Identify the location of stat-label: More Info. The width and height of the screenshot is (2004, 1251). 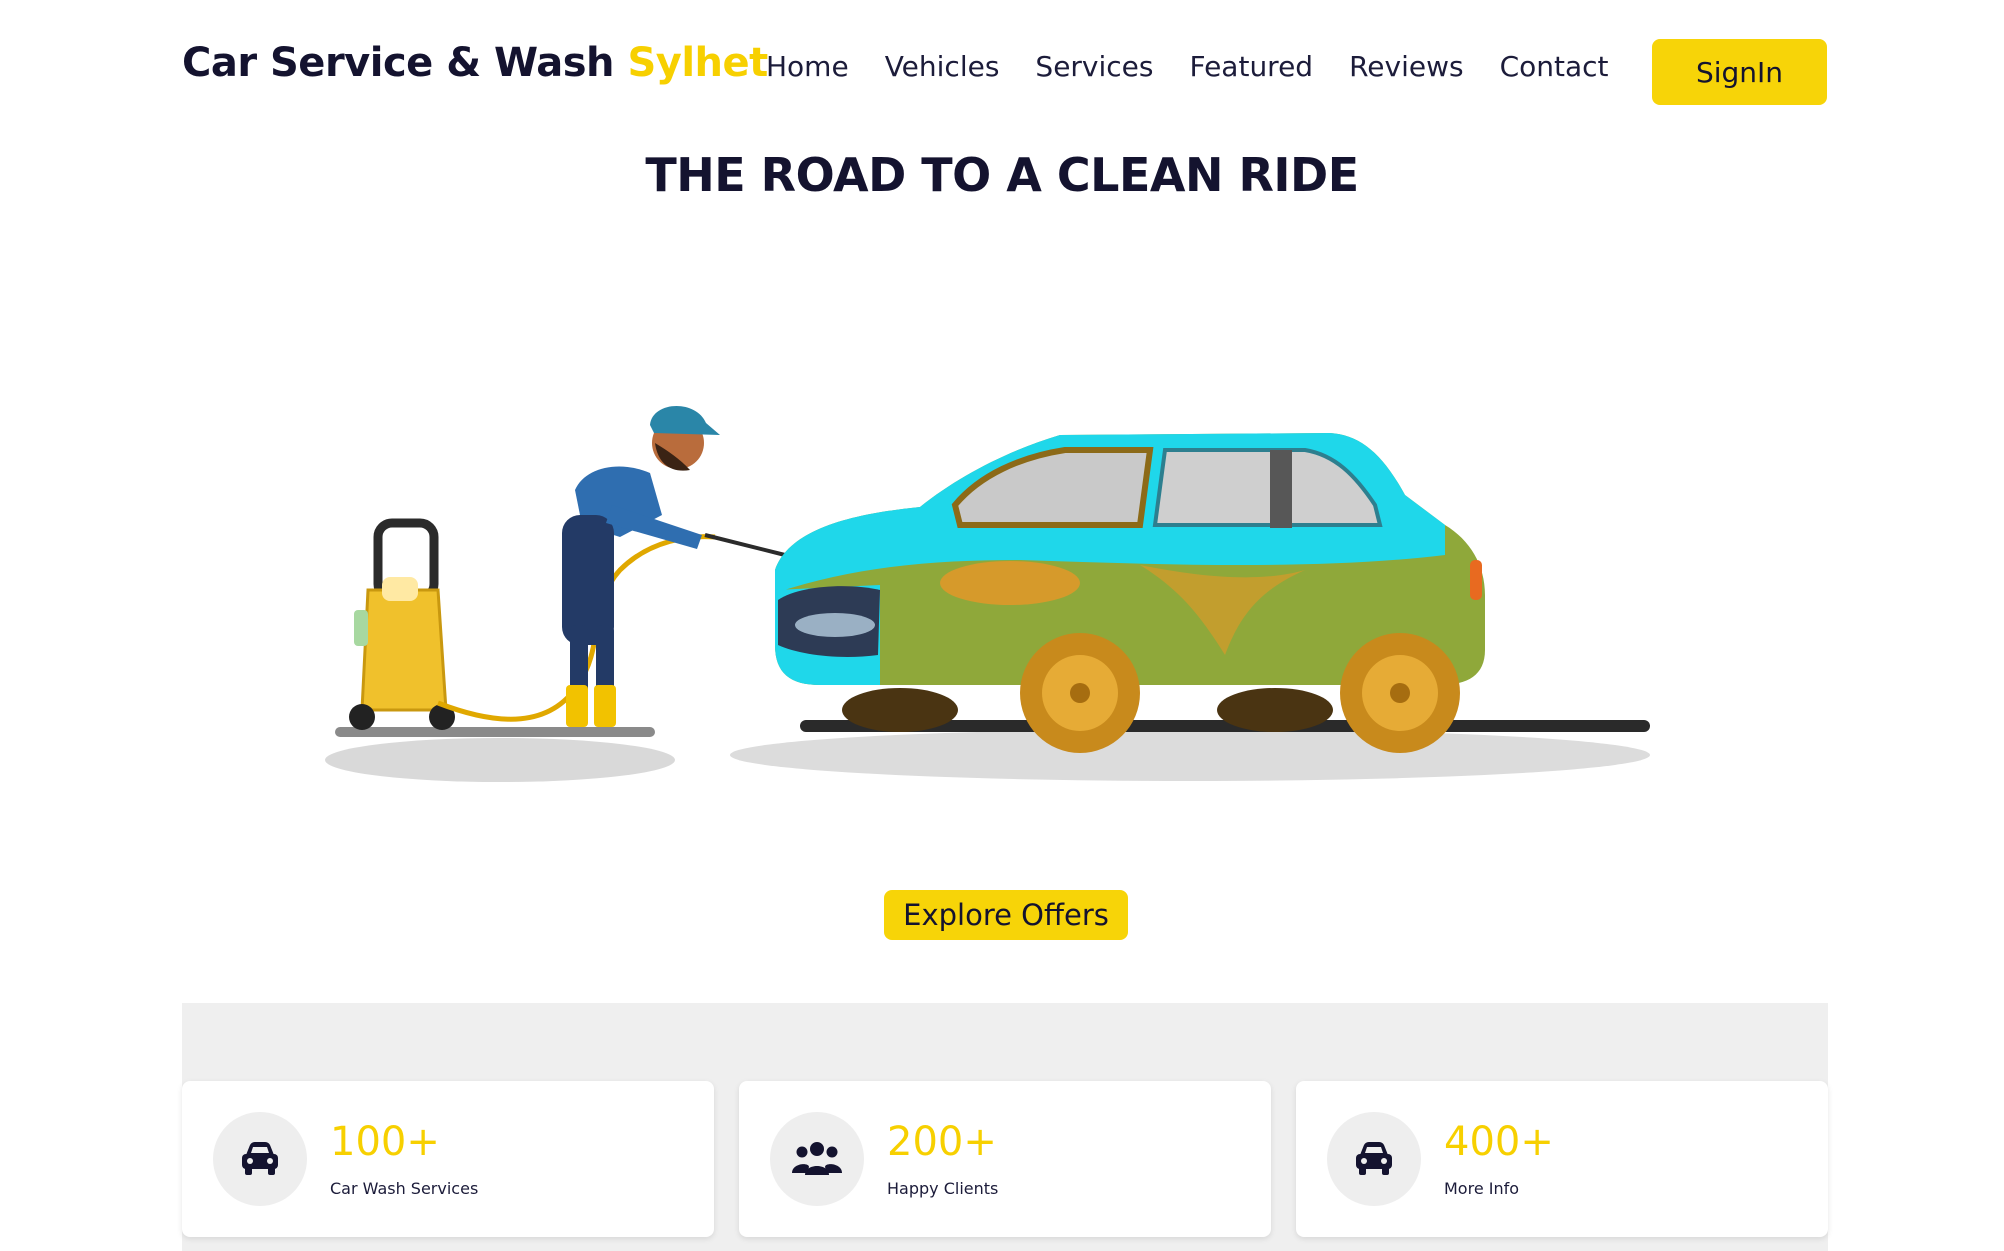
(1482, 1188).